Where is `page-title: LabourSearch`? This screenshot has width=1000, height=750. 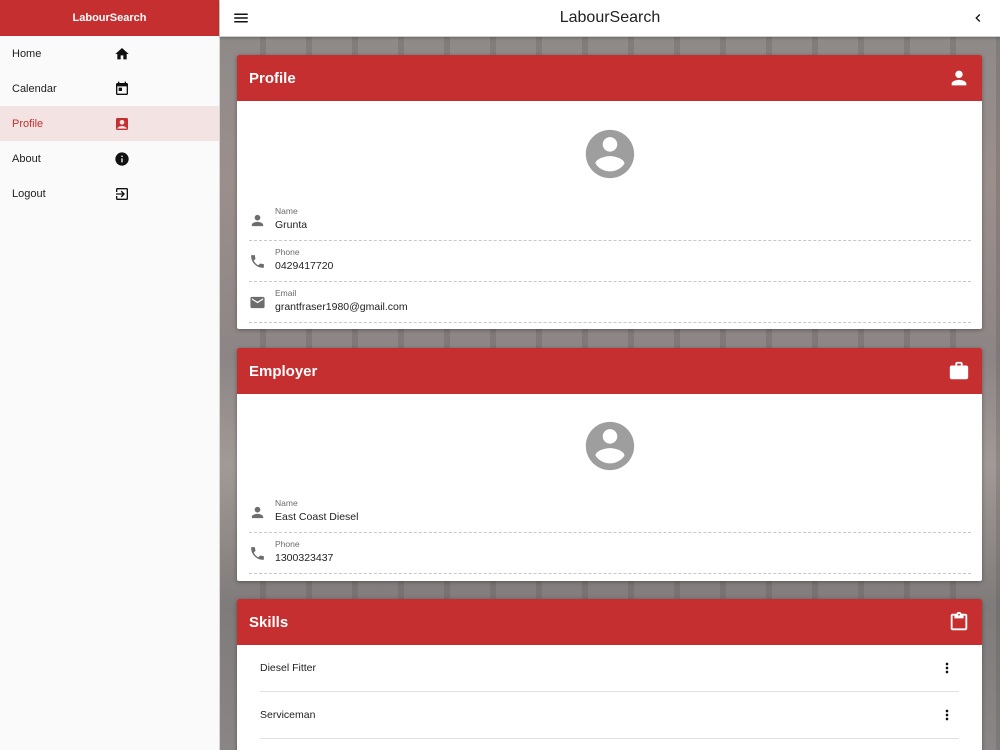
page-title: LabourSearch is located at coordinates (610, 17).